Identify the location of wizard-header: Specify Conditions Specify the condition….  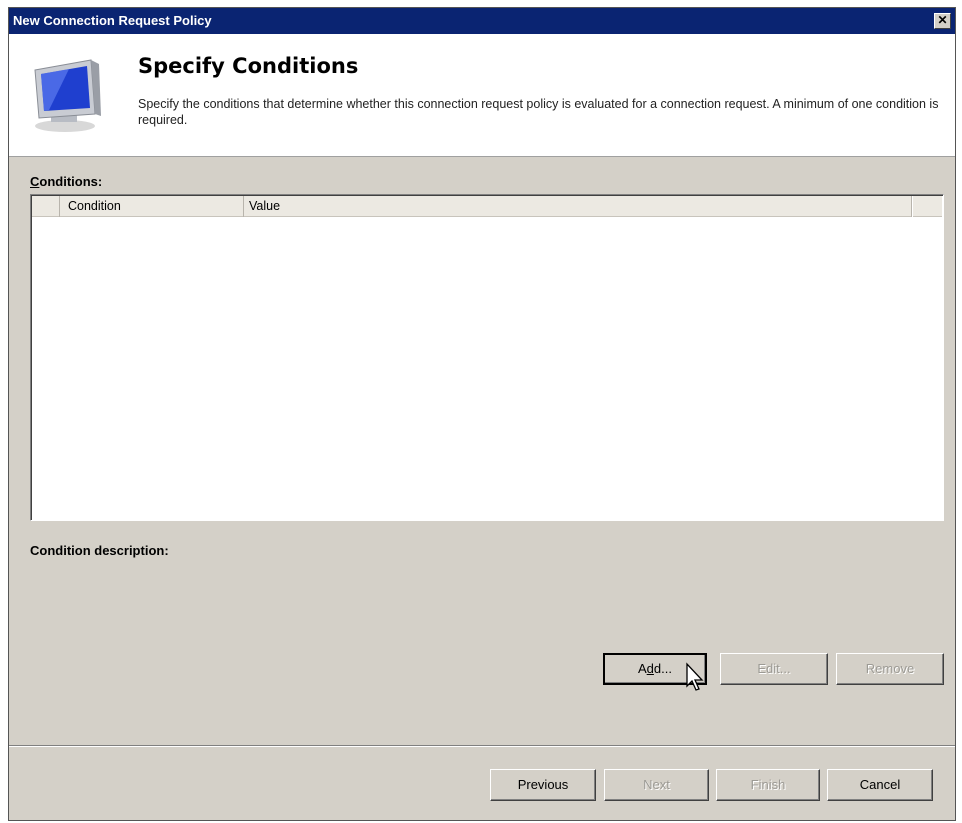
(482, 95).